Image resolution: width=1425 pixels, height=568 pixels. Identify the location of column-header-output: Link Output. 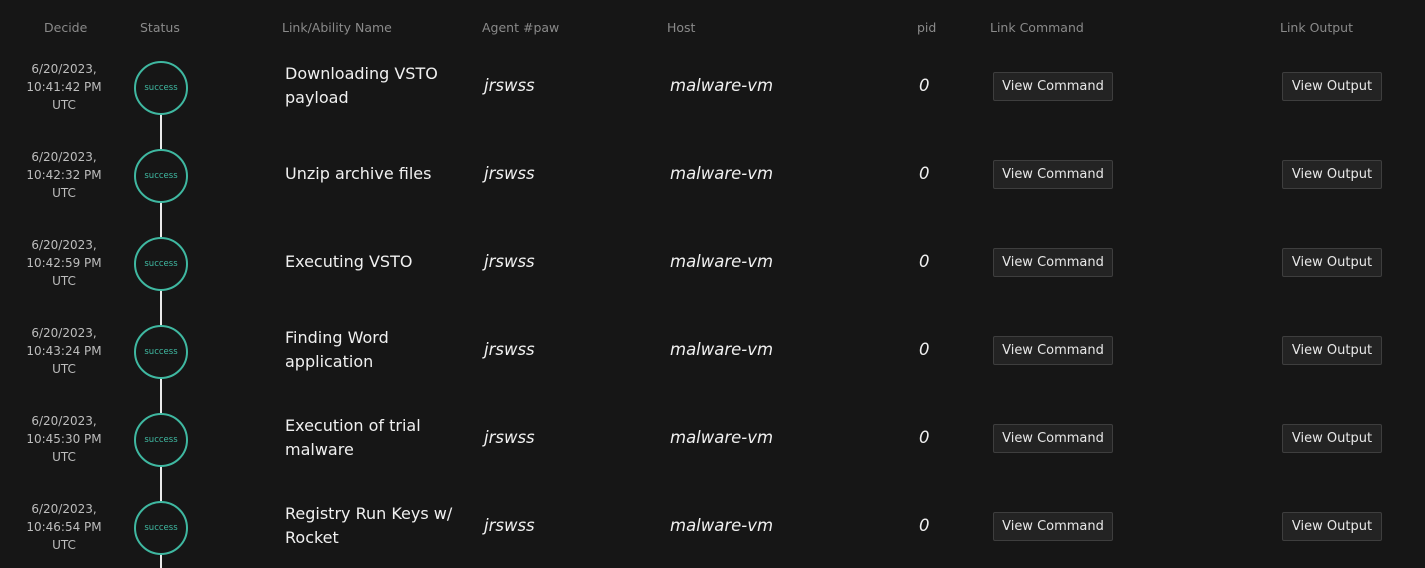
(1316, 27).